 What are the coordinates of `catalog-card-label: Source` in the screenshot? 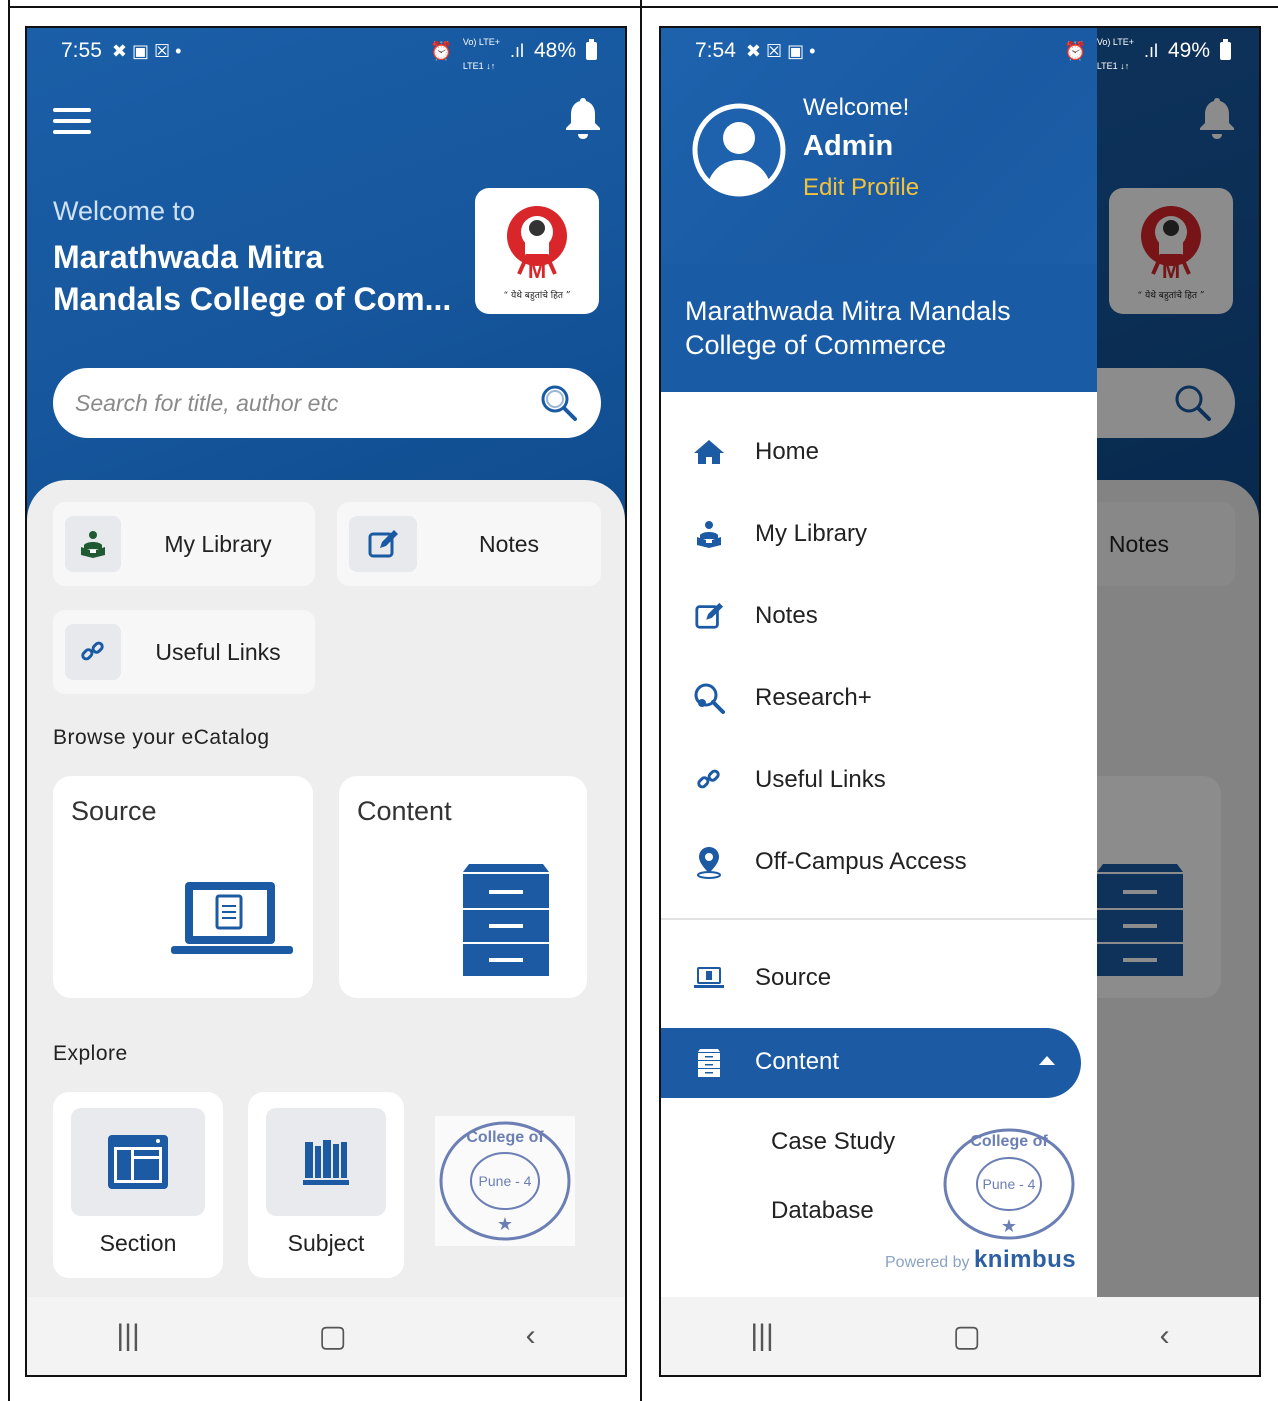 It's located at (114, 811).